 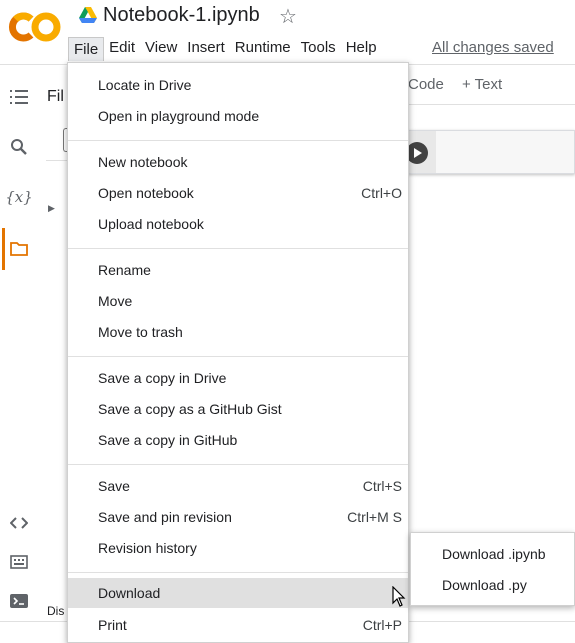 I want to click on menu-item-new-notebook: New notebook, so click(x=238, y=162).